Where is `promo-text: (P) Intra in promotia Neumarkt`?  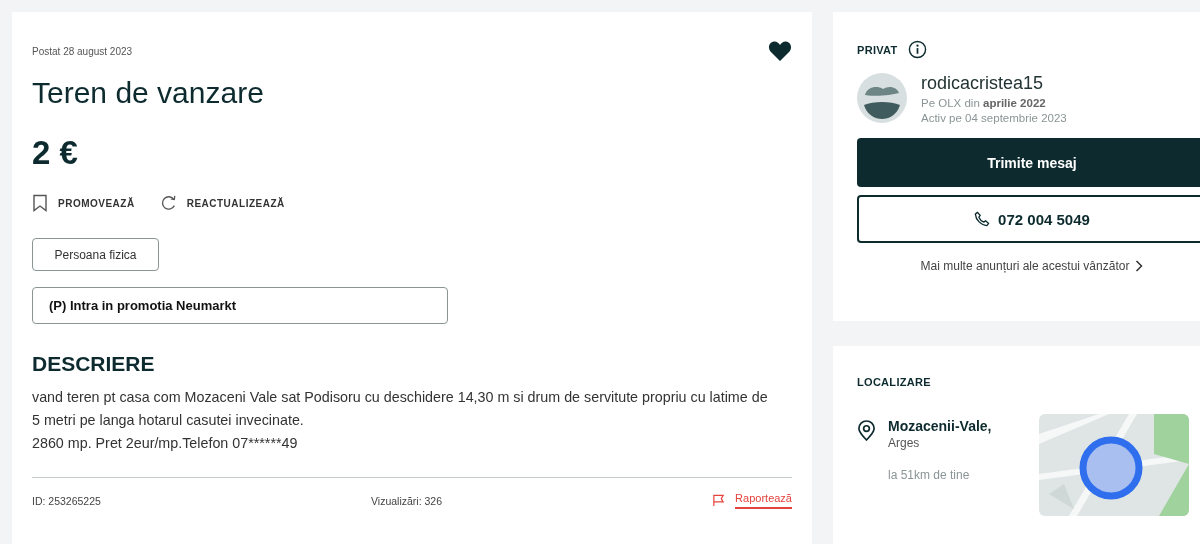
promo-text: (P) Intra in promotia Neumarkt is located at coordinates (143, 305).